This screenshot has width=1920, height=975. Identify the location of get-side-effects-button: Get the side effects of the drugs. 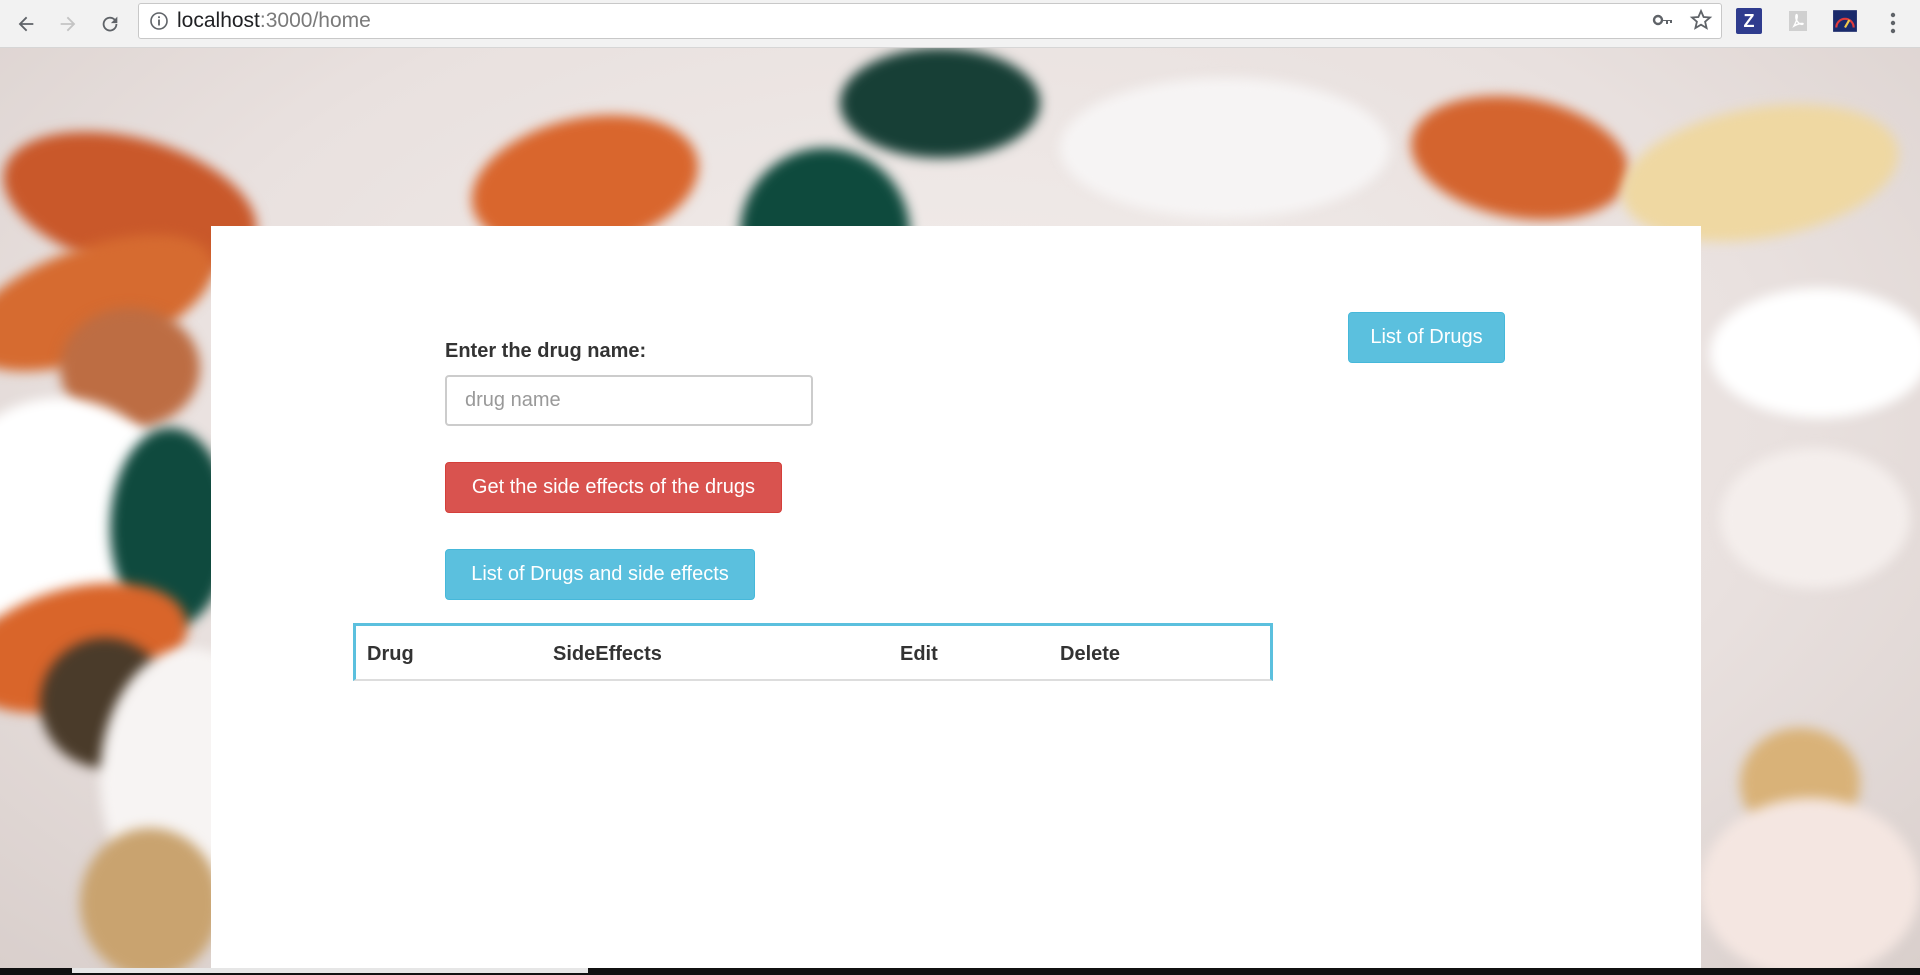
(613, 487).